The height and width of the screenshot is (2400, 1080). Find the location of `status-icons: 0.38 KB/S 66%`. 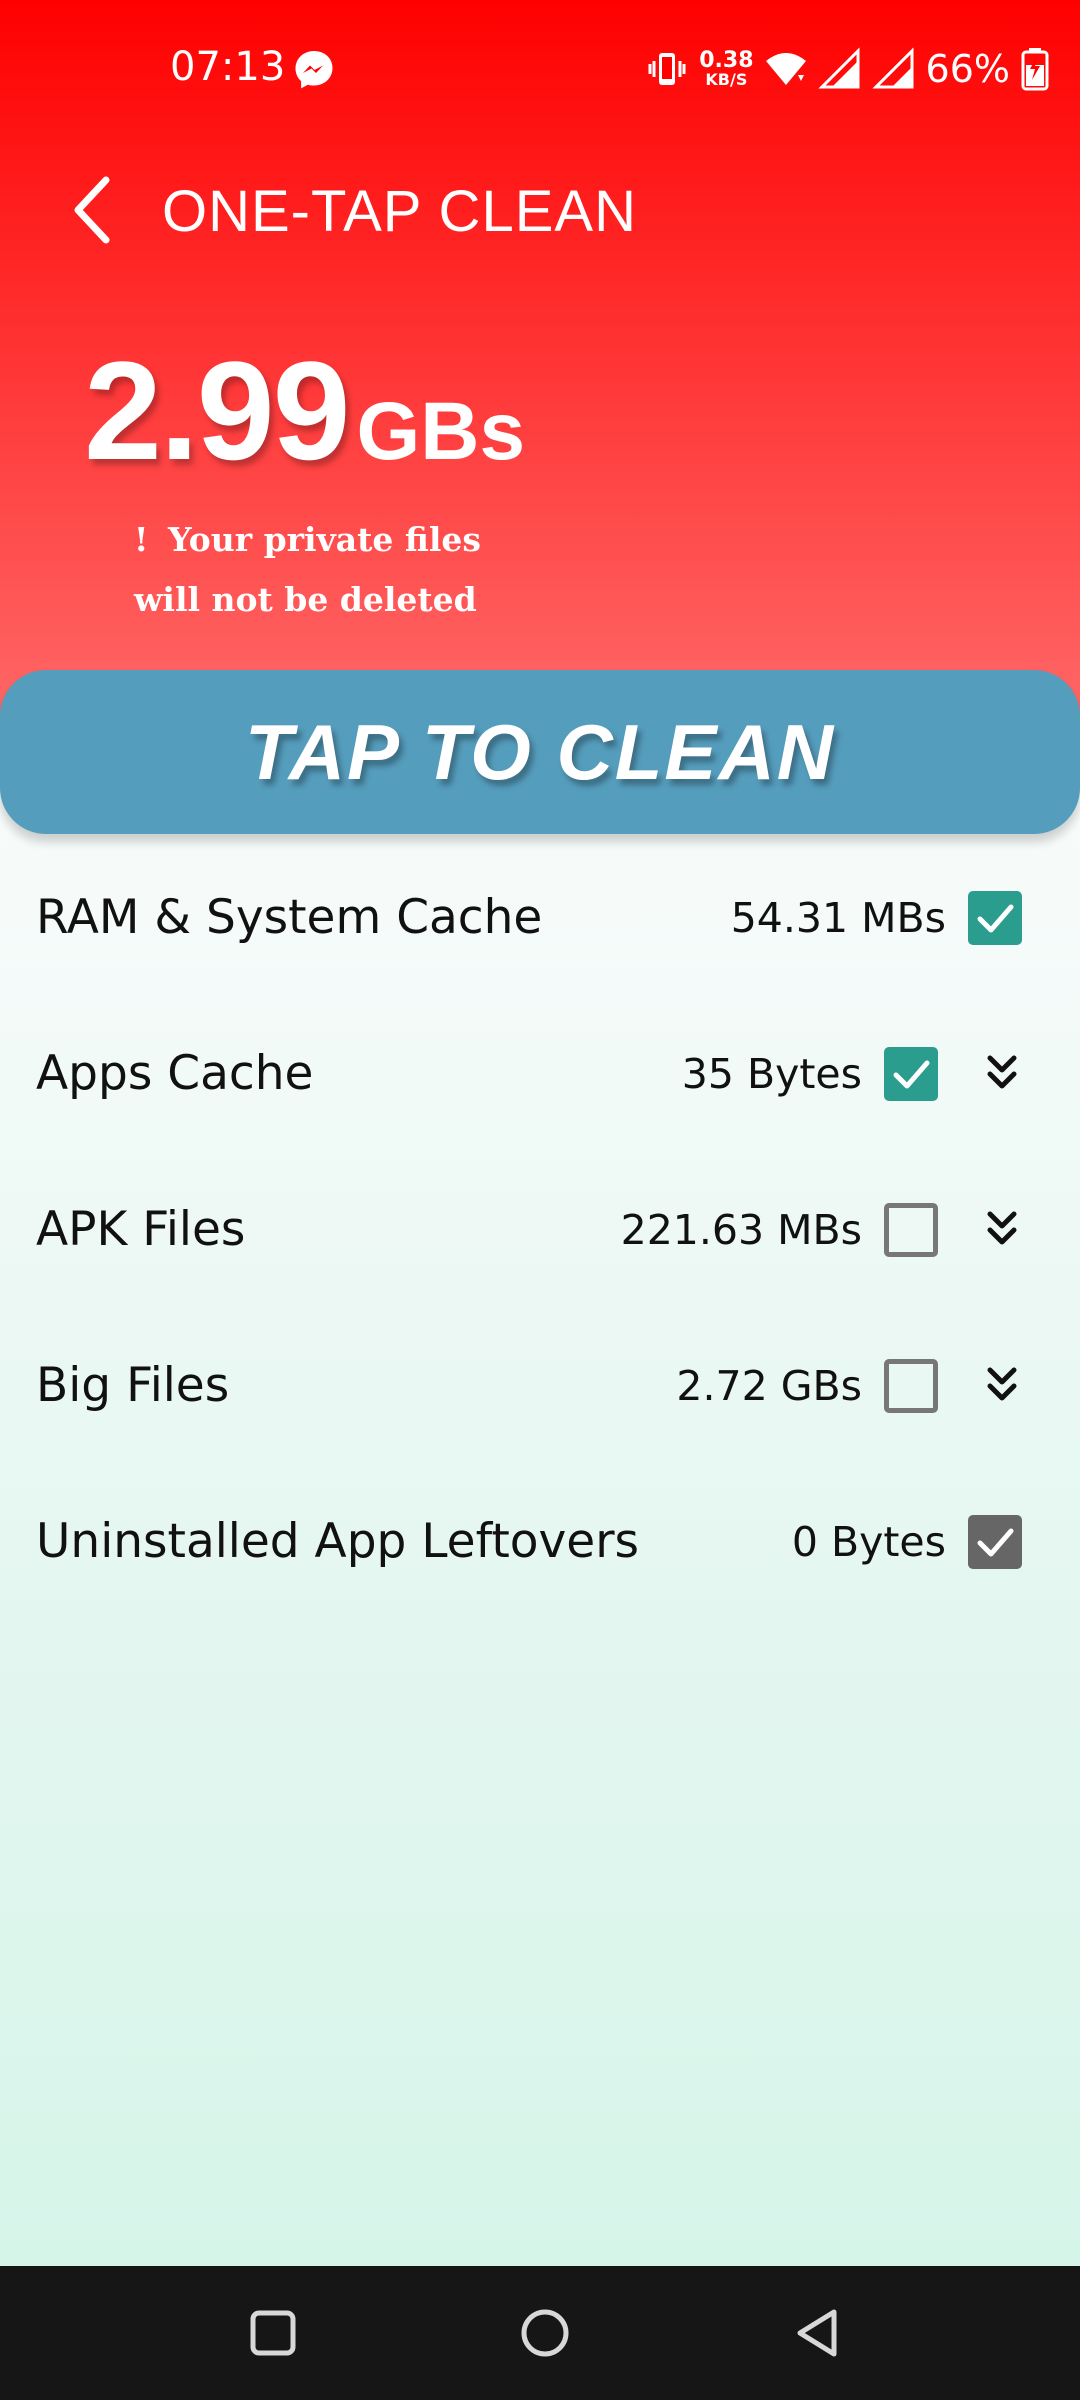

status-icons: 0.38 KB/S 66% is located at coordinates (847, 69).